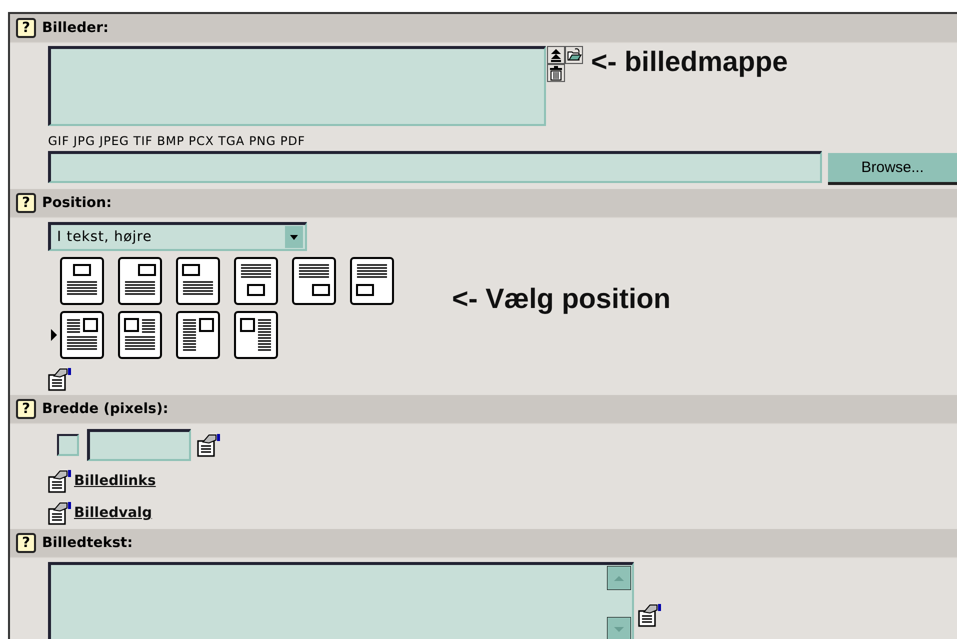 The height and width of the screenshot is (639, 957). Describe the element at coordinates (561, 299) in the screenshot. I see `annotation: <- Vælg position` at that location.